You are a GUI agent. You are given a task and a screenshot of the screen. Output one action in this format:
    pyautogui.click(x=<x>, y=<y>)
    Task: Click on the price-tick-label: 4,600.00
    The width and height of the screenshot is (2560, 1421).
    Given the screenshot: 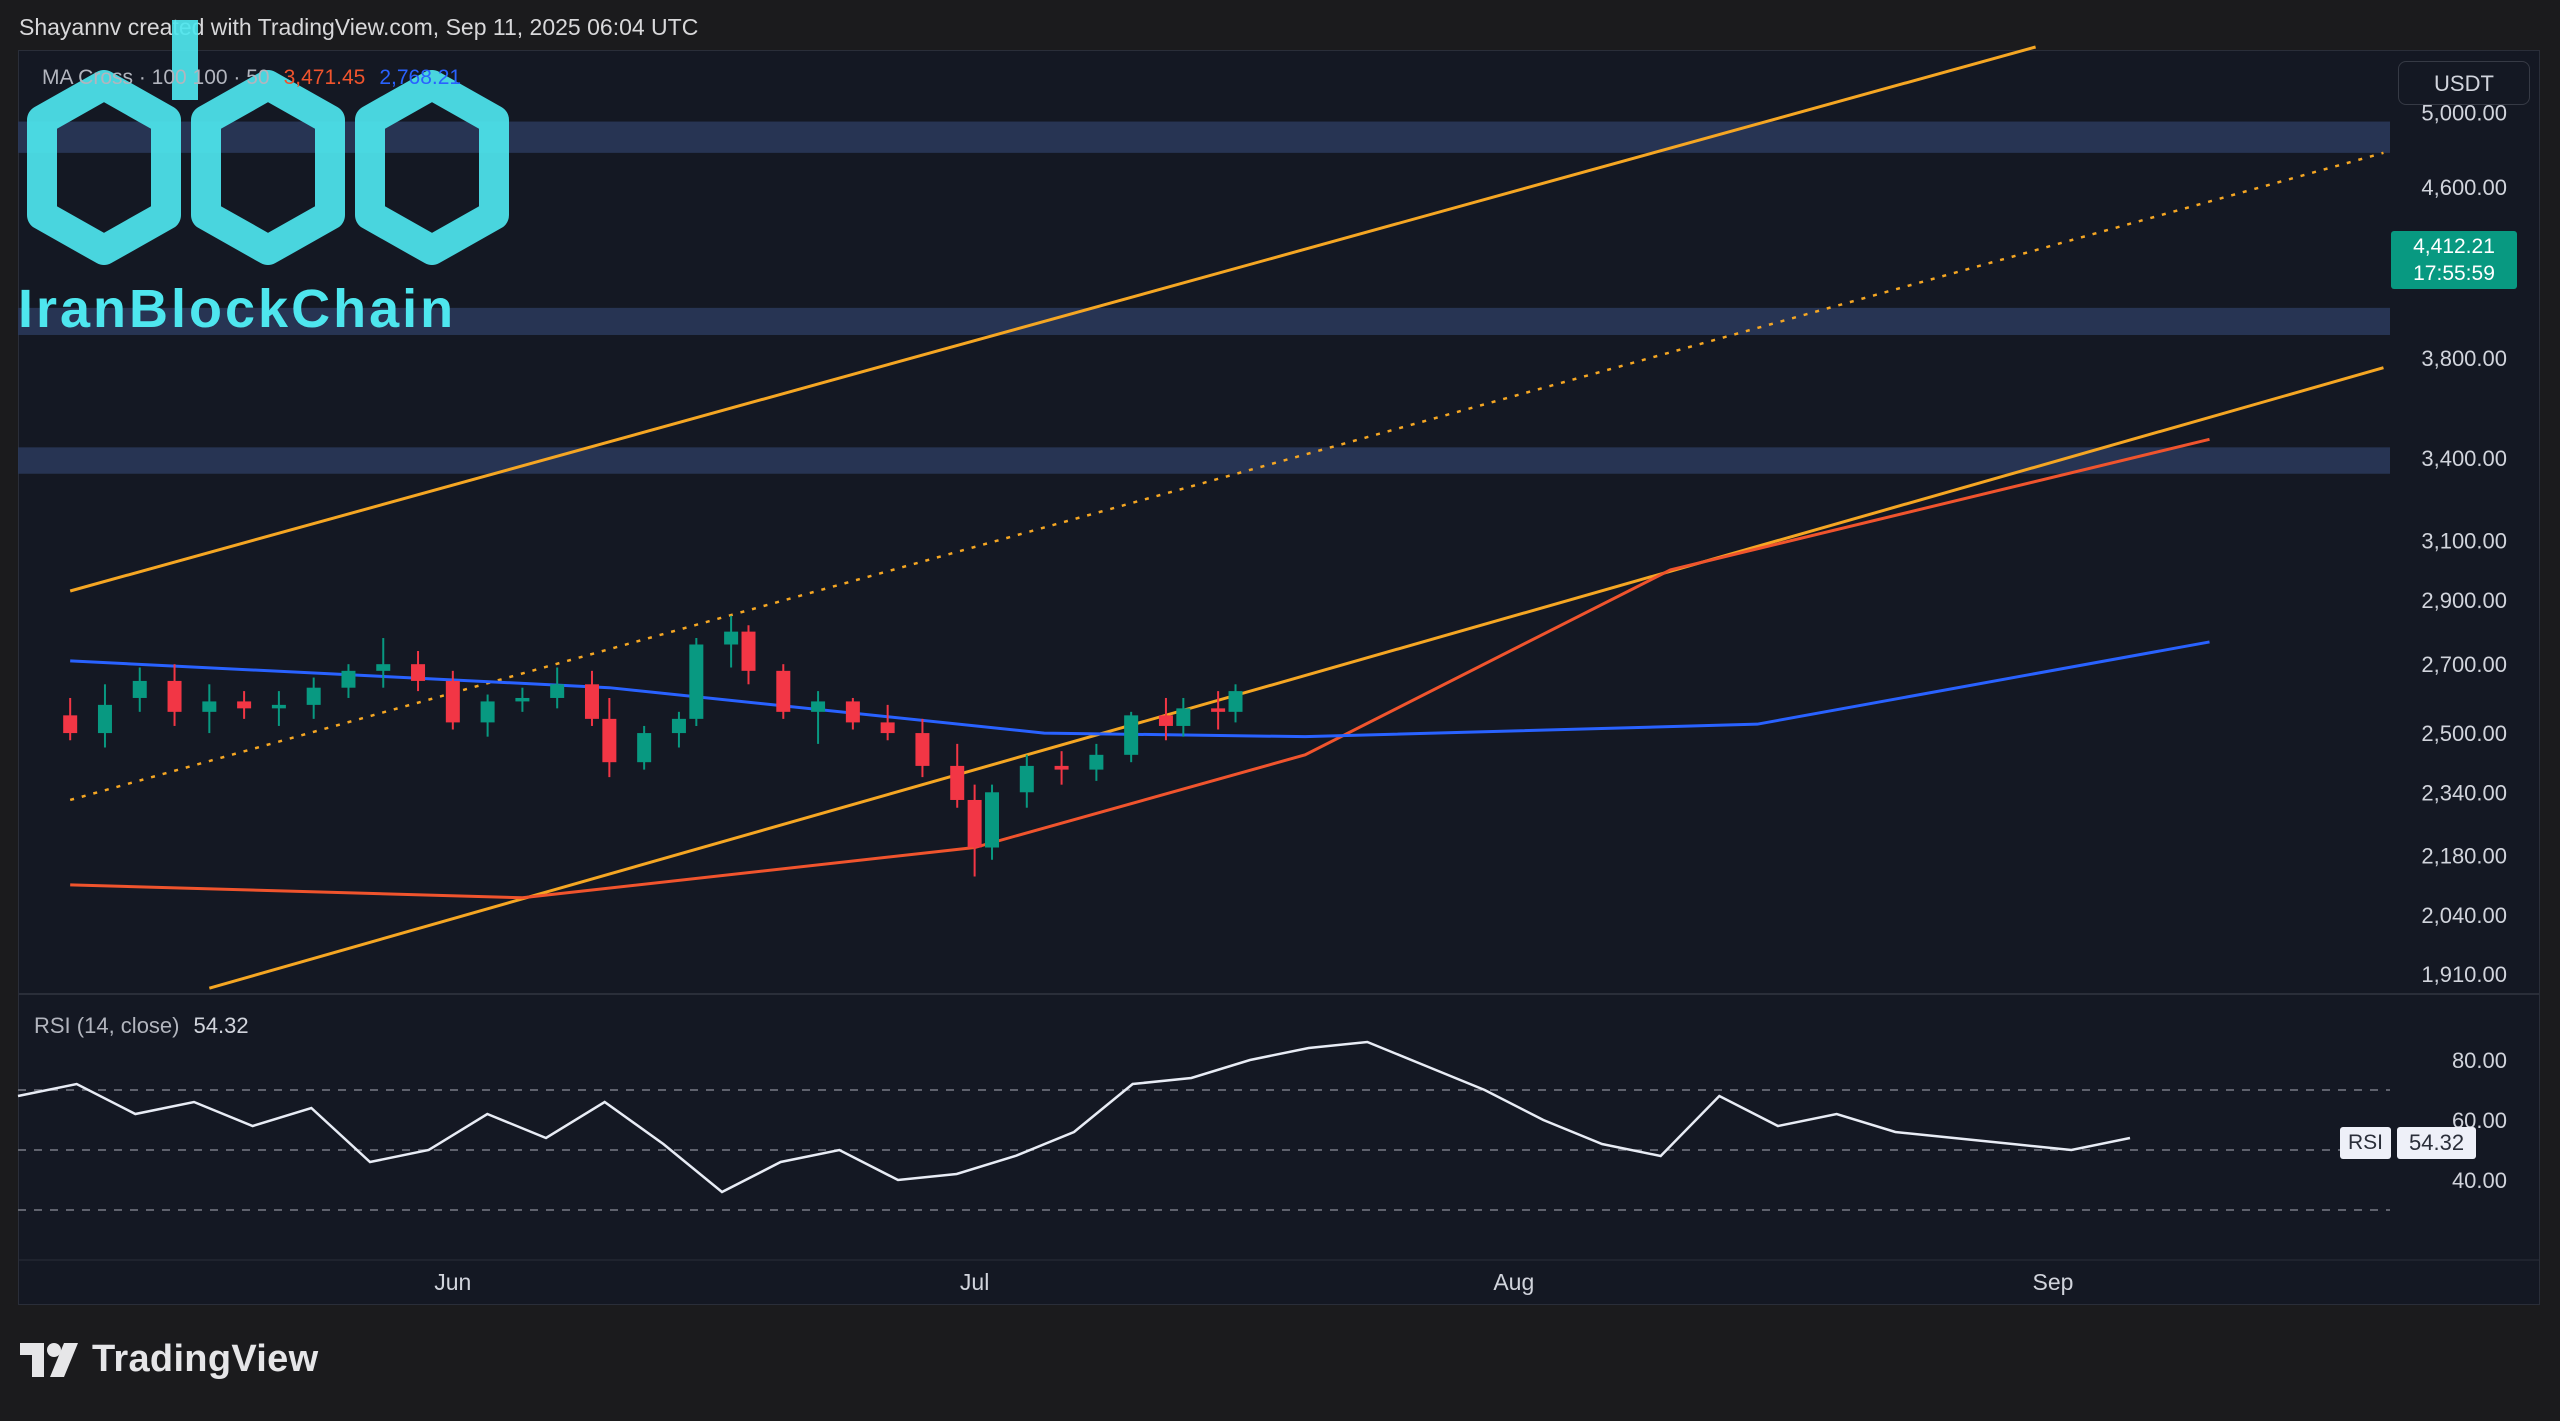 What is the action you would take?
    pyautogui.click(x=2464, y=187)
    